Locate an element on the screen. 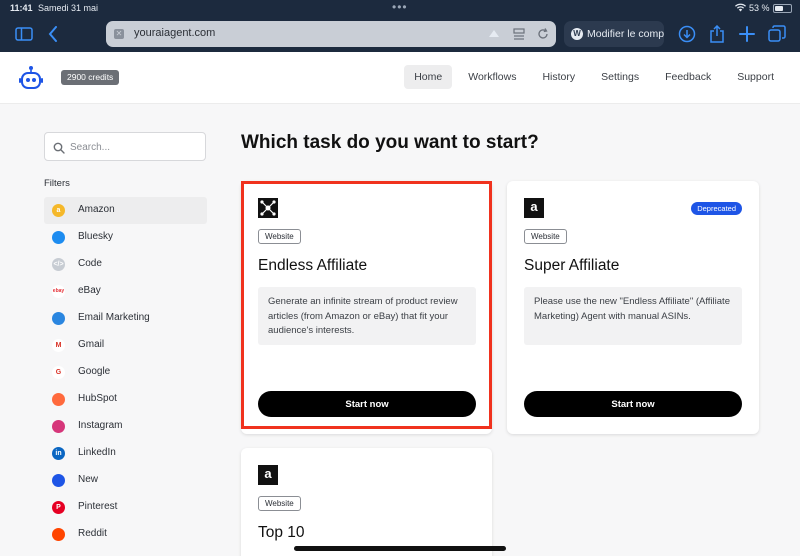  filter-item-label: Pinterest is located at coordinates (98, 506).